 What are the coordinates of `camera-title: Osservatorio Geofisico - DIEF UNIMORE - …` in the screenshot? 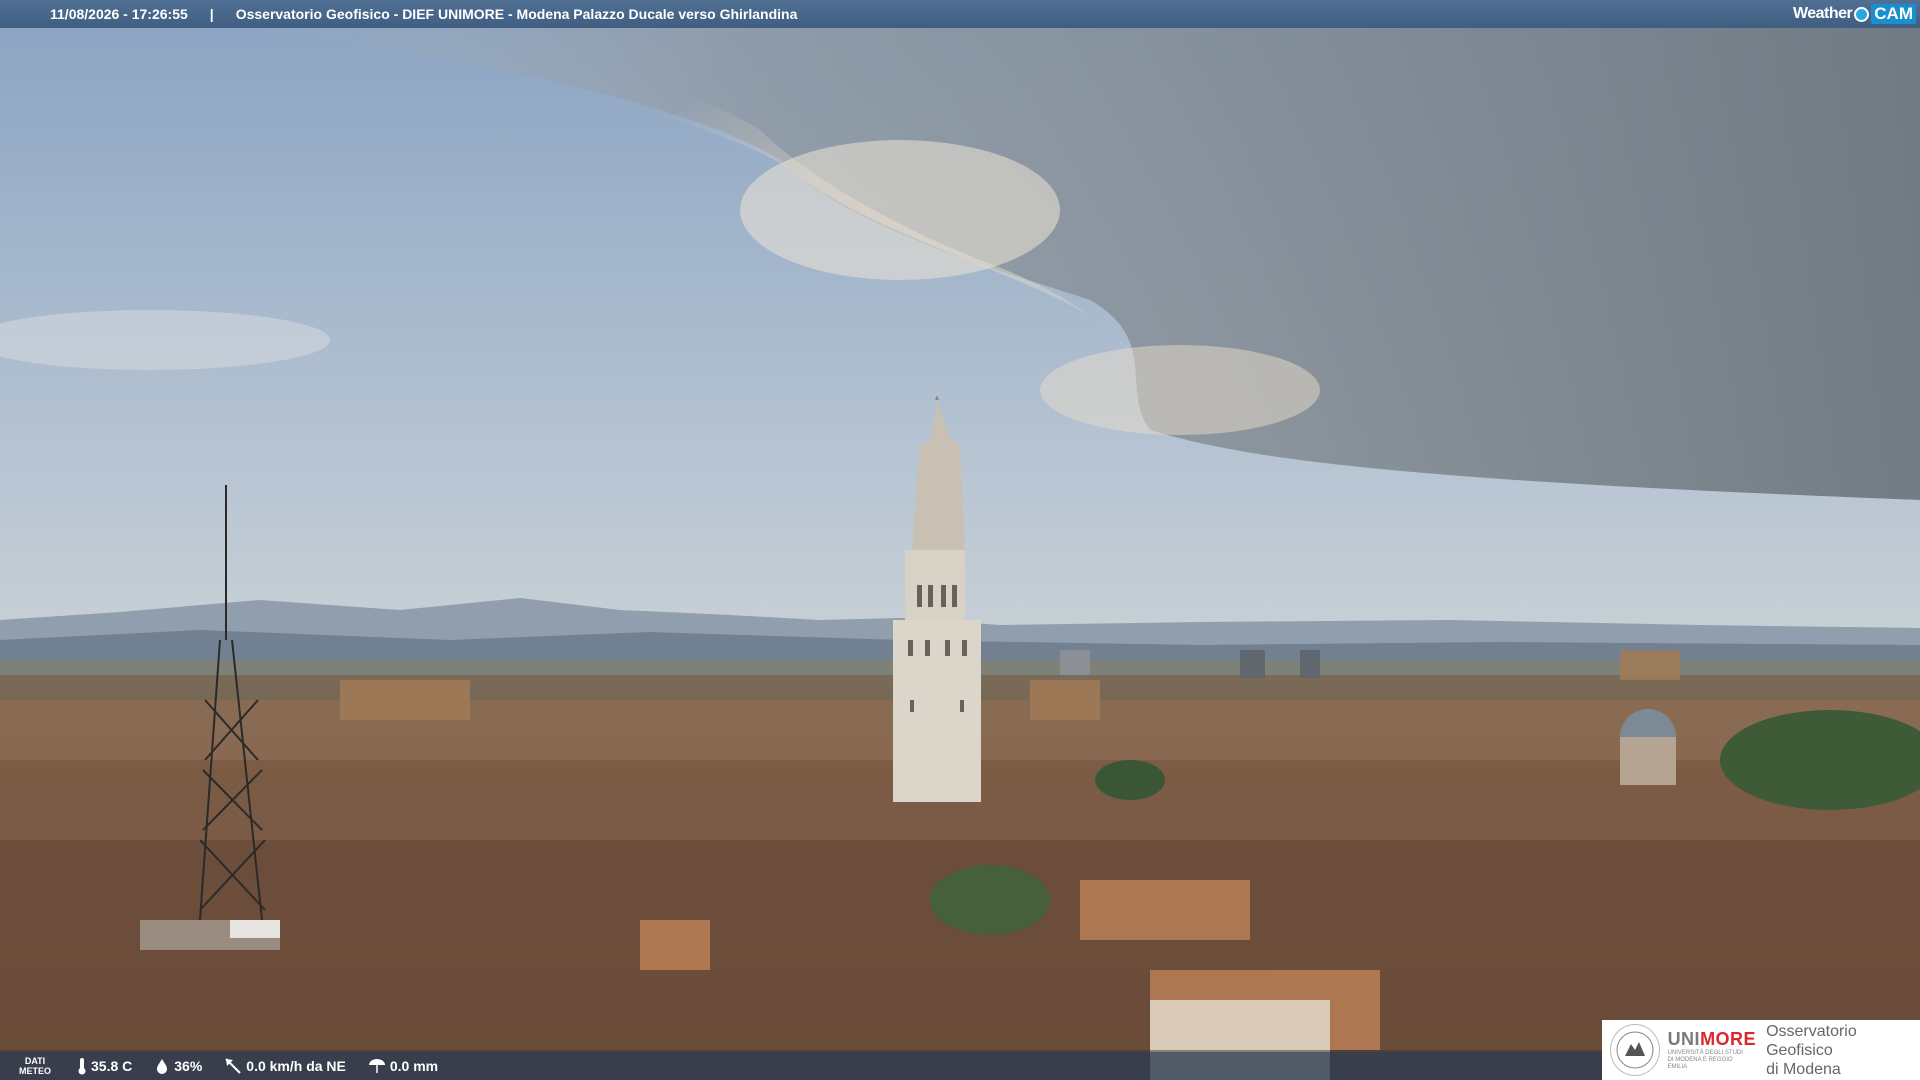 It's located at (516, 14).